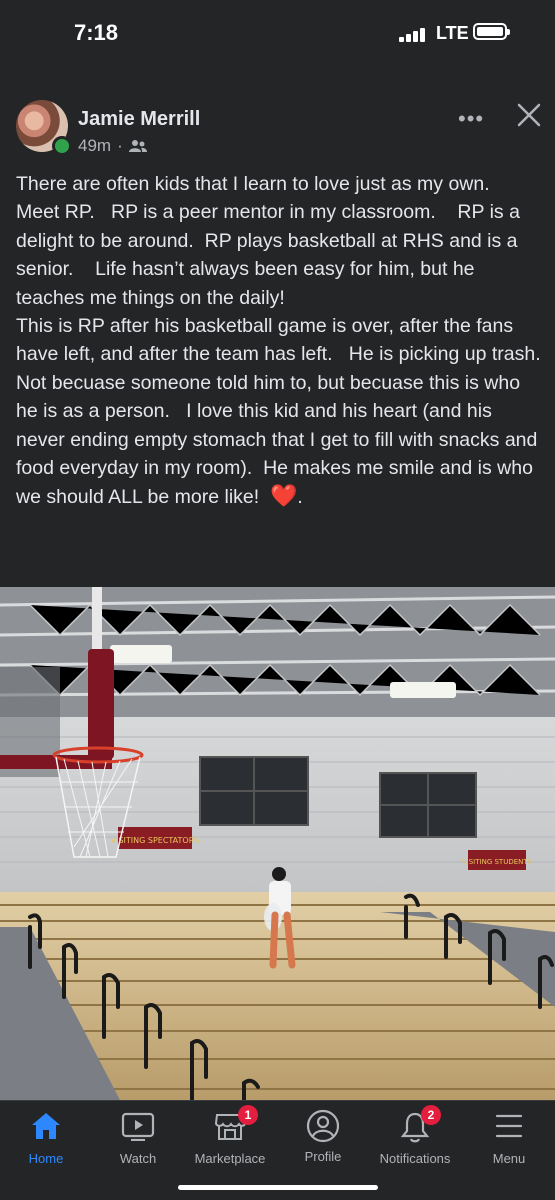  I want to click on status-bar: 7:18 LTE, so click(277, 39).